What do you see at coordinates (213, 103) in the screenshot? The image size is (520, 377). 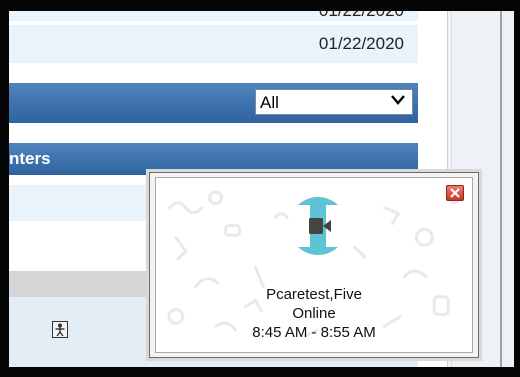 I see `filter-bar: All` at bounding box center [213, 103].